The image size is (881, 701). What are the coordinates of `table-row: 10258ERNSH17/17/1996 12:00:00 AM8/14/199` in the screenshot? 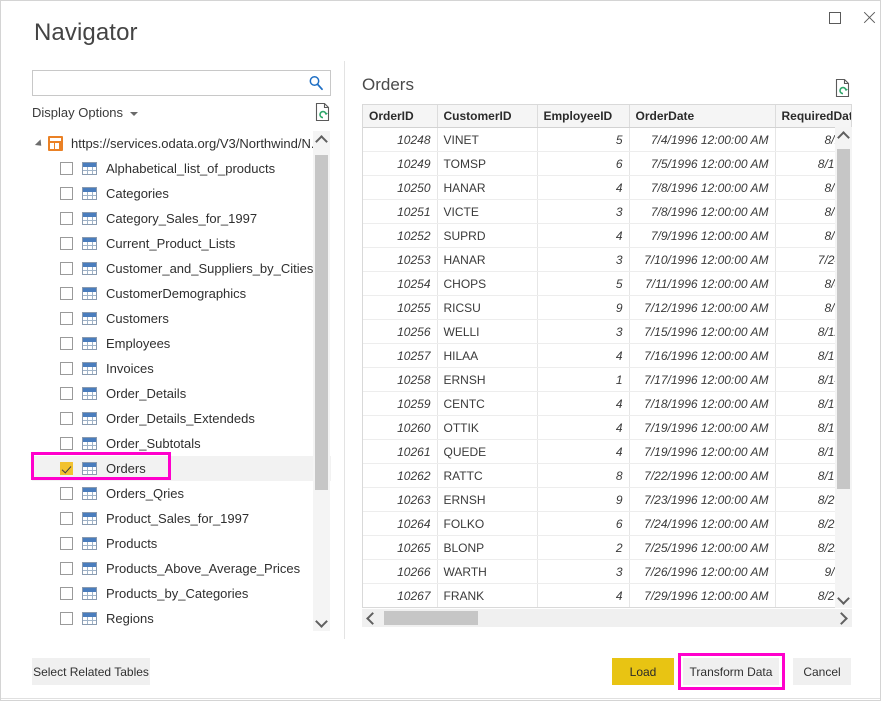 It's located at (607, 379).